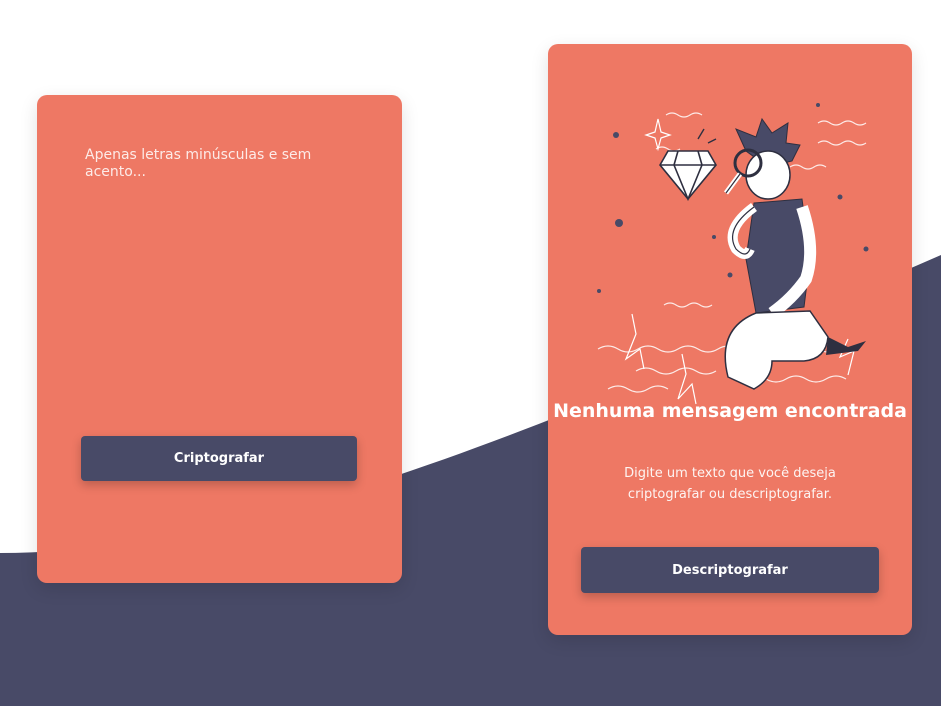 The image size is (941, 706). Describe the element at coordinates (730, 411) in the screenshot. I see `empty-state-title: Nenhuma mensagem encontrada` at that location.